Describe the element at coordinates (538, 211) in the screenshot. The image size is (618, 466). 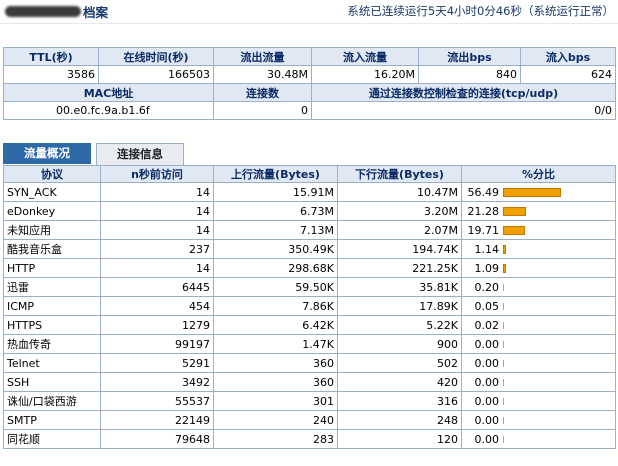
I see `percent-cell: 21.28` at that location.